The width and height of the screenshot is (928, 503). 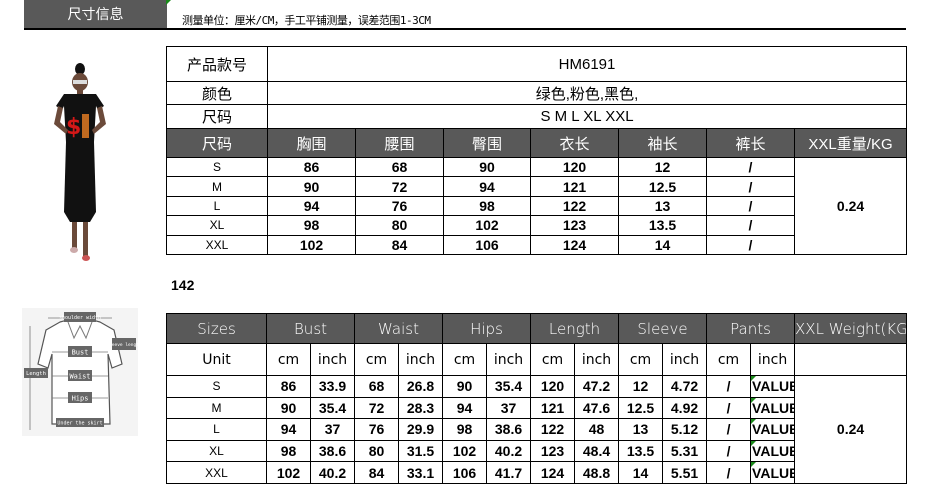 What do you see at coordinates (80, 318) in the screenshot?
I see `diagram-label: shoulder width` at bounding box center [80, 318].